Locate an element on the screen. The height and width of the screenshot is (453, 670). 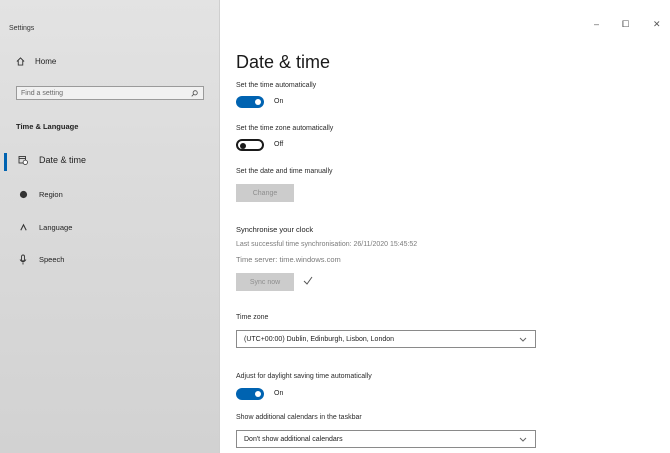
home-link: Home is located at coordinates (36, 61).